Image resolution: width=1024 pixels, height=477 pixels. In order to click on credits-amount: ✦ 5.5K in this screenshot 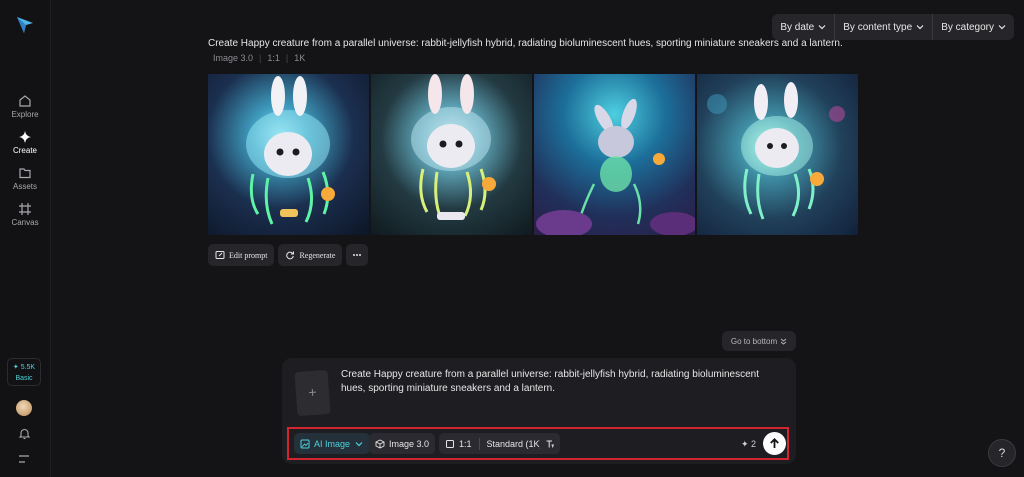, I will do `click(24, 367)`.